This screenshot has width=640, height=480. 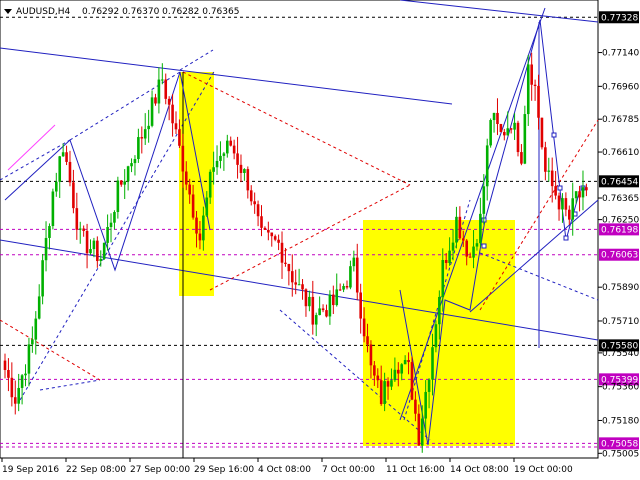 I want to click on price-tick-label: 0.75180, so click(x=620, y=421).